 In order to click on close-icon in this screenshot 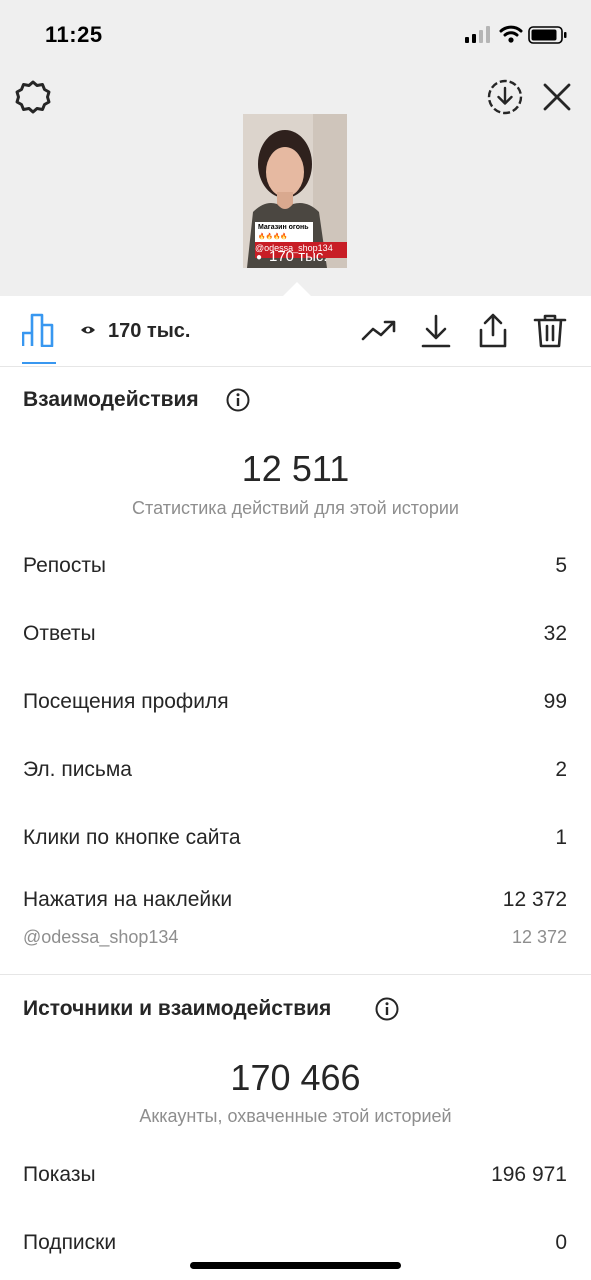, I will do `click(557, 97)`.